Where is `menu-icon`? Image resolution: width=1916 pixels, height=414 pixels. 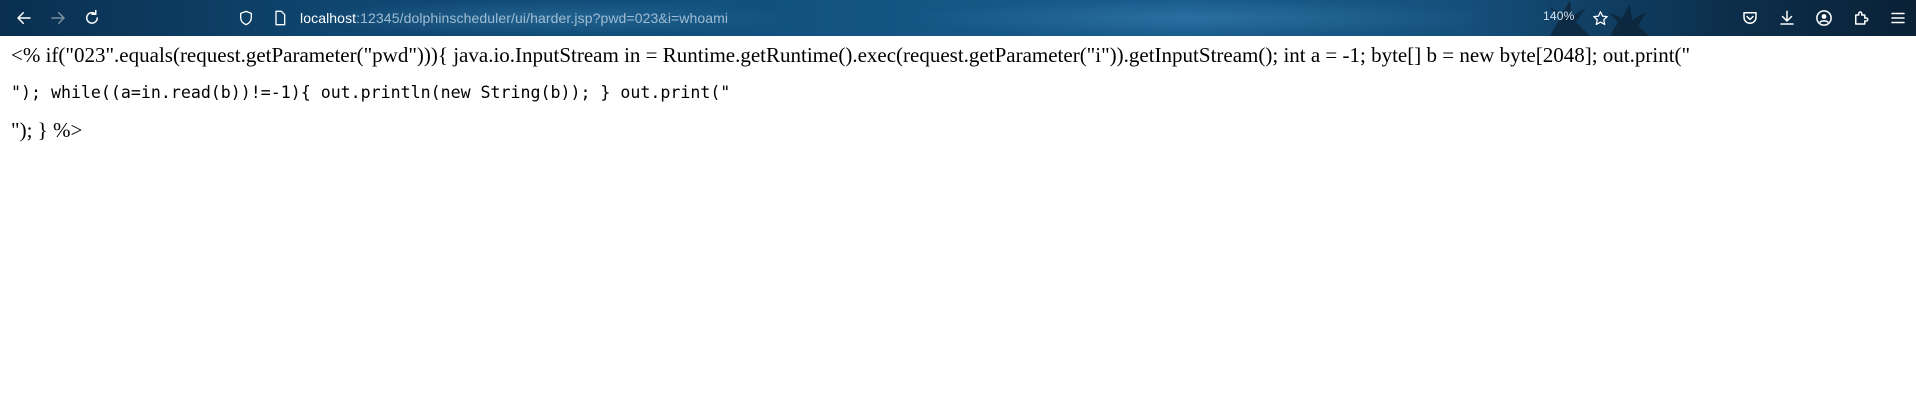 menu-icon is located at coordinates (1897, 18).